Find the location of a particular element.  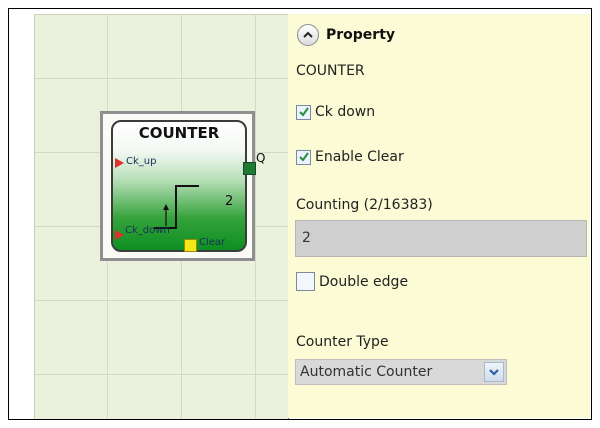

property-header: Property is located at coordinates (346, 35).